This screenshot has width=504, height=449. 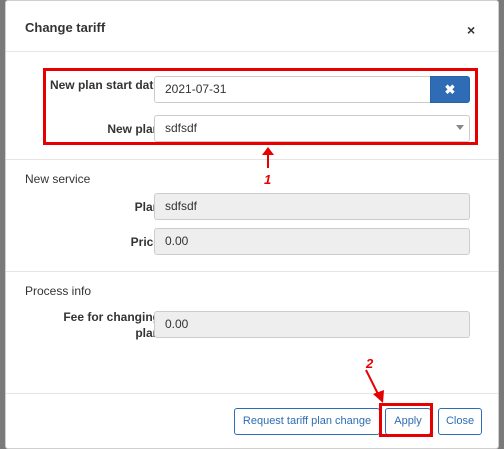 I want to click on price-label: Price, so click(x=145, y=242).